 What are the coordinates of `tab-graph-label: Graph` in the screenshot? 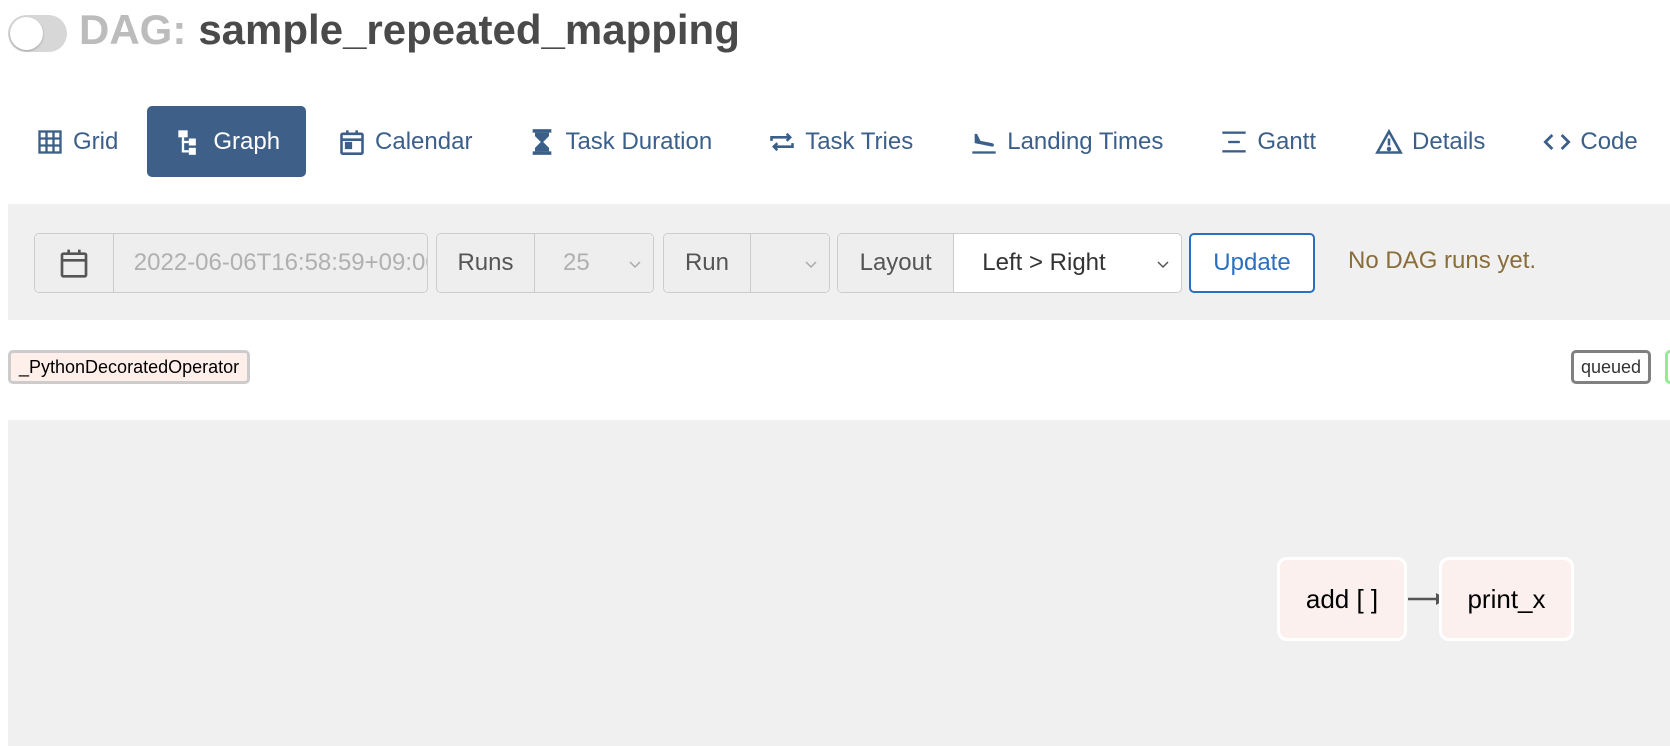 It's located at (247, 141).